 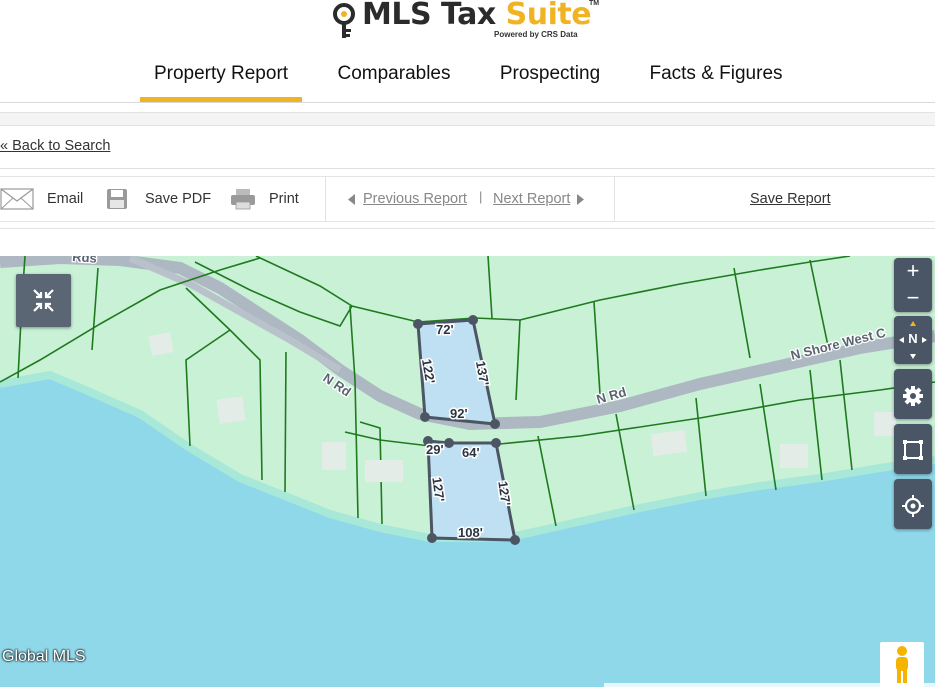 I want to click on zoom-out-button: −, so click(x=913, y=298).